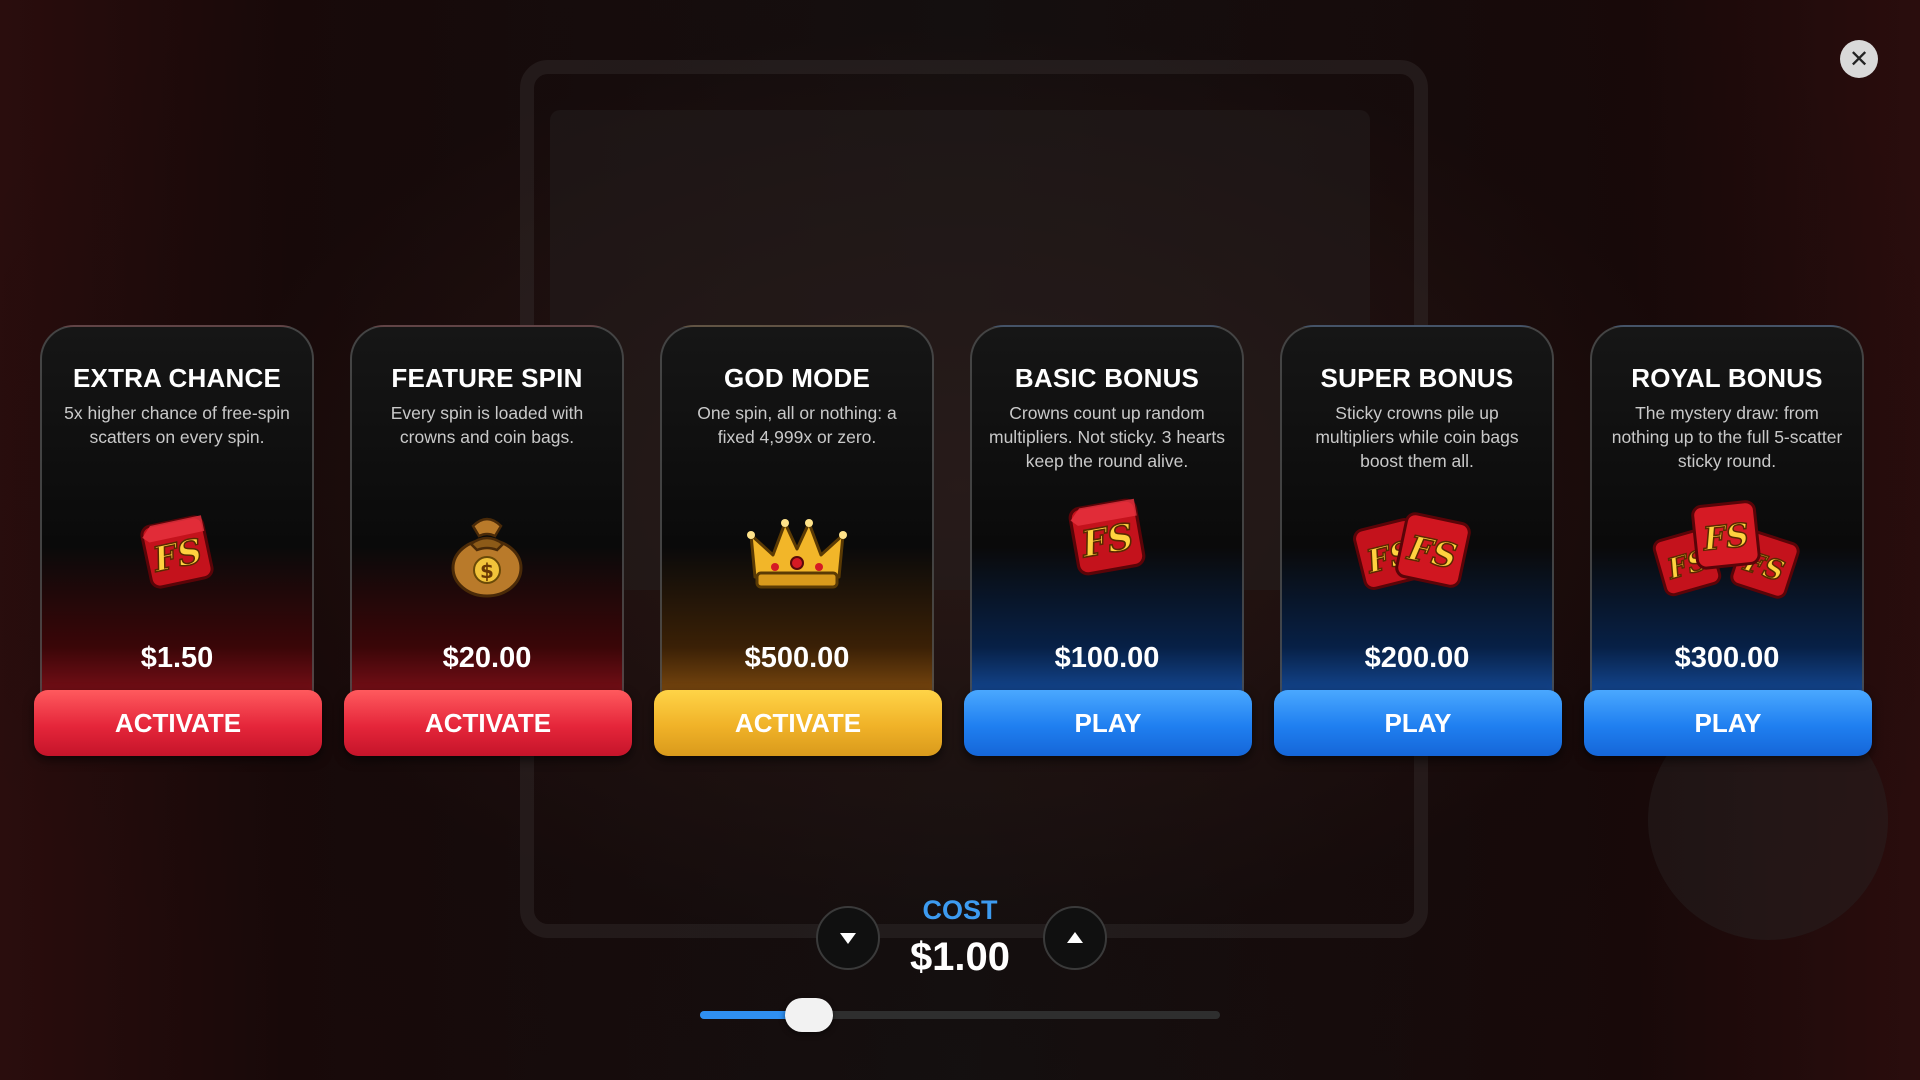  I want to click on close-icon: ✕, so click(1859, 59).